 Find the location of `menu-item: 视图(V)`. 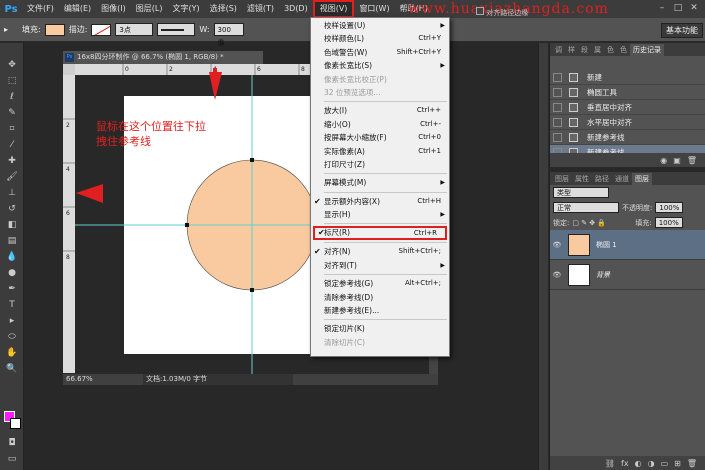

menu-item: 视图(V) is located at coordinates (333, 9).